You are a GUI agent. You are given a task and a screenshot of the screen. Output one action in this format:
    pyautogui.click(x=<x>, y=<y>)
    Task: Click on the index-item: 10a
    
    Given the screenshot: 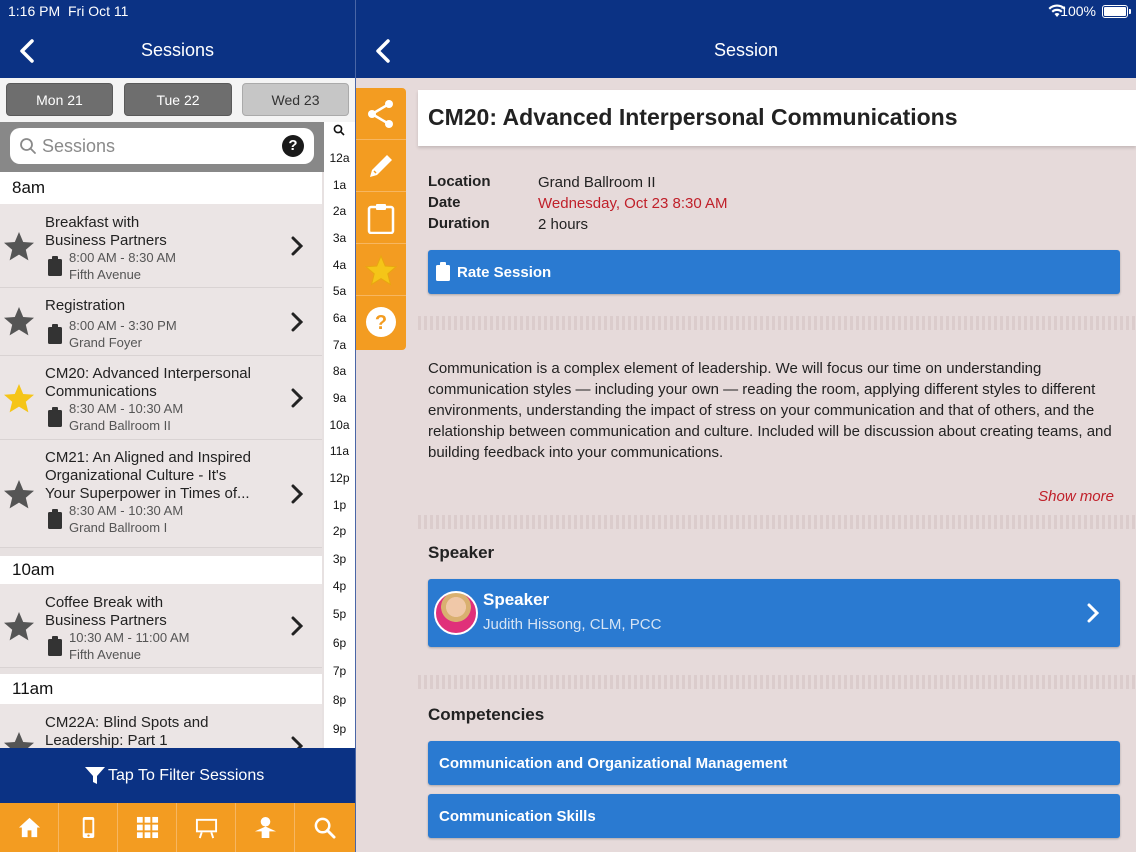 What is the action you would take?
    pyautogui.click(x=339, y=425)
    